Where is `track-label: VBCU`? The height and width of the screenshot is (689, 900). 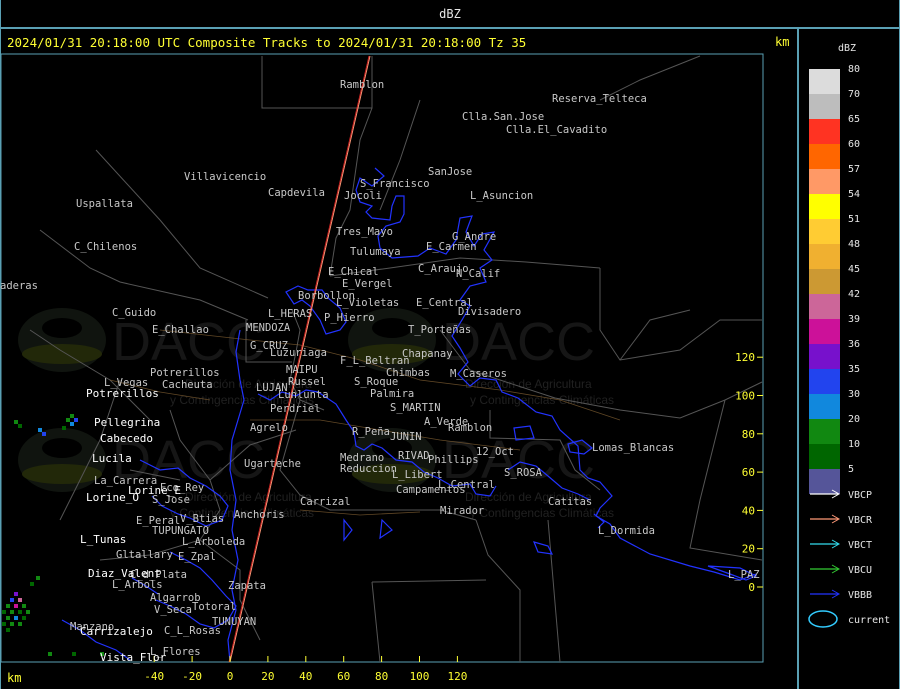 track-label: VBCU is located at coordinates (860, 570).